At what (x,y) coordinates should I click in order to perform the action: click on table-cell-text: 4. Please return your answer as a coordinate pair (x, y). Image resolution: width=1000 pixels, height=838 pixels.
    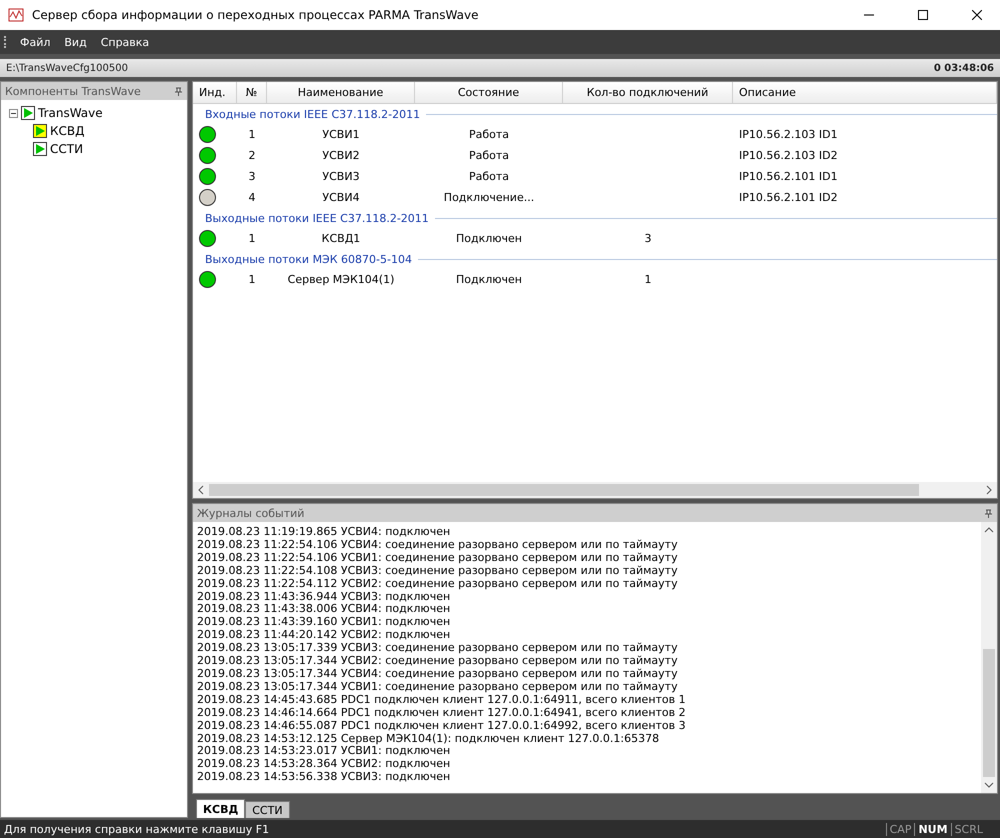
    Looking at the image, I should click on (252, 197).